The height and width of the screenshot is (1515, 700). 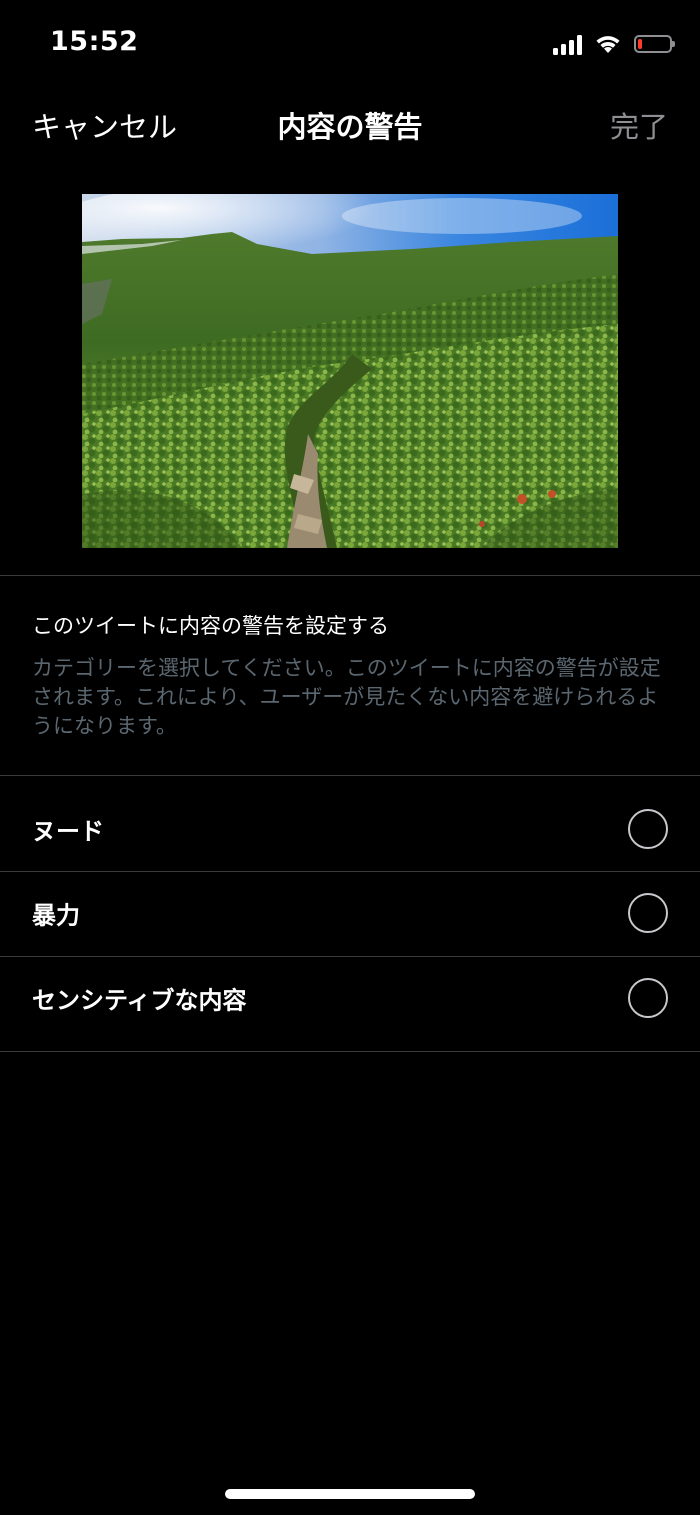 I want to click on cellular-signal-icon, so click(x=567, y=44).